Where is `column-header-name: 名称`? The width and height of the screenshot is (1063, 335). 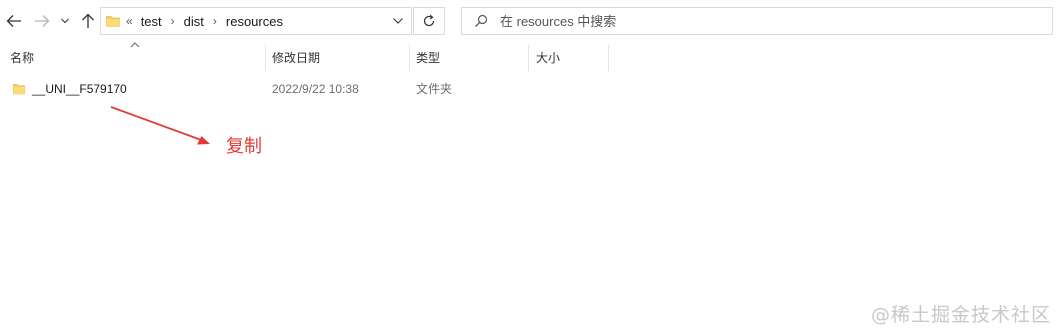
column-header-name: 名称 is located at coordinates (132, 58).